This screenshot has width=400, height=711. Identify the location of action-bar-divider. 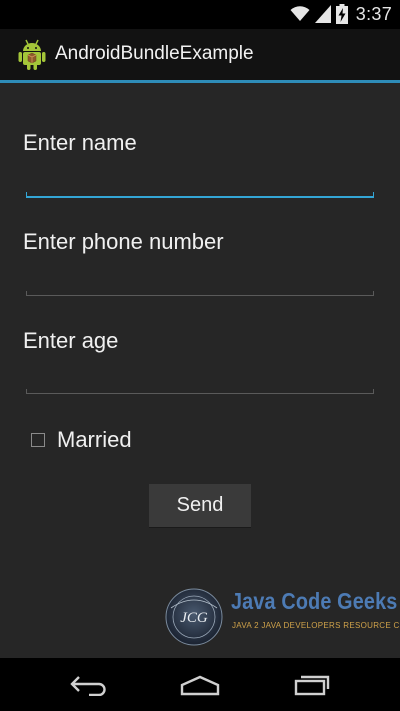
(200, 81).